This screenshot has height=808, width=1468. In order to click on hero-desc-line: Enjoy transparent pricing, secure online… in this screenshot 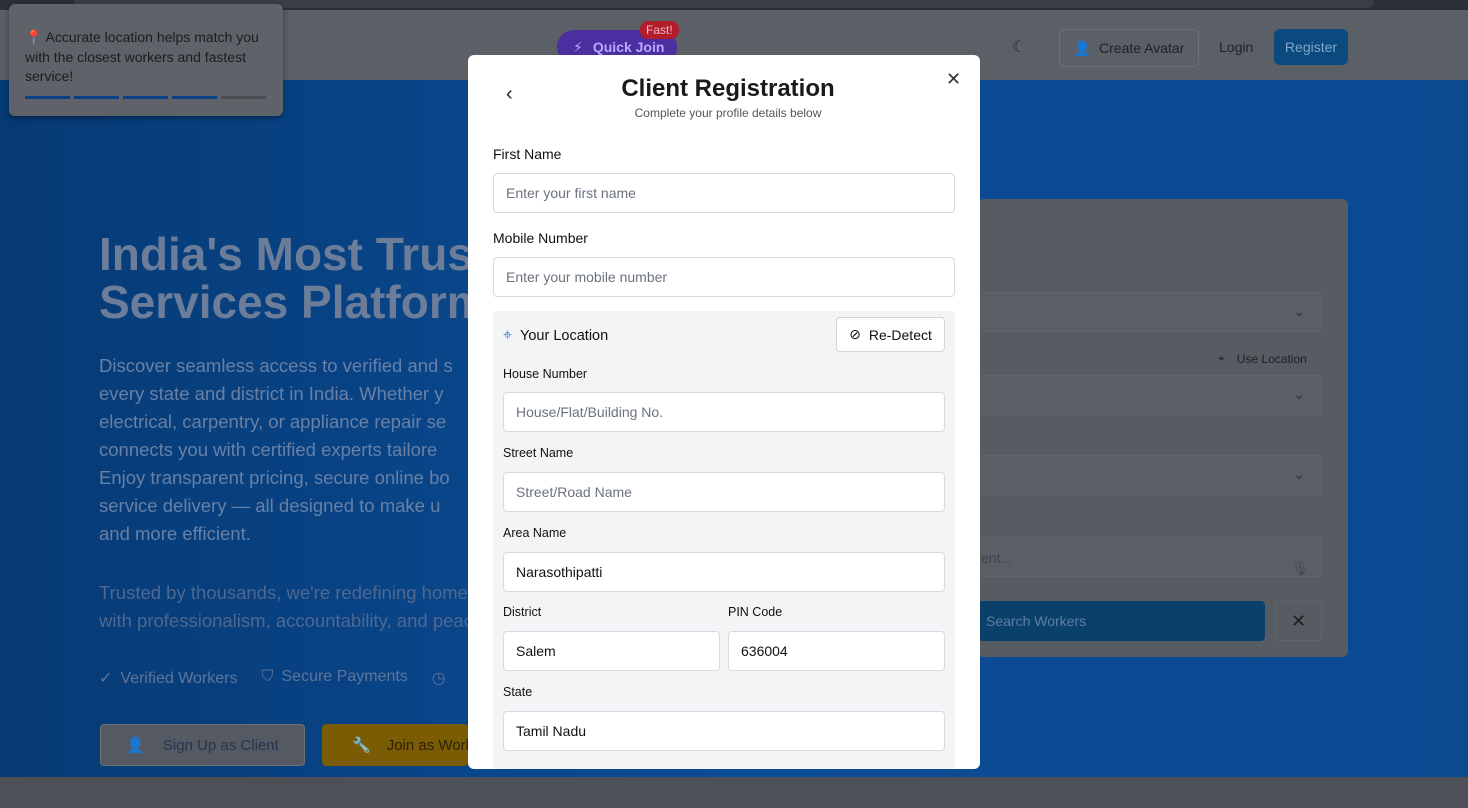, I will do `click(274, 477)`.